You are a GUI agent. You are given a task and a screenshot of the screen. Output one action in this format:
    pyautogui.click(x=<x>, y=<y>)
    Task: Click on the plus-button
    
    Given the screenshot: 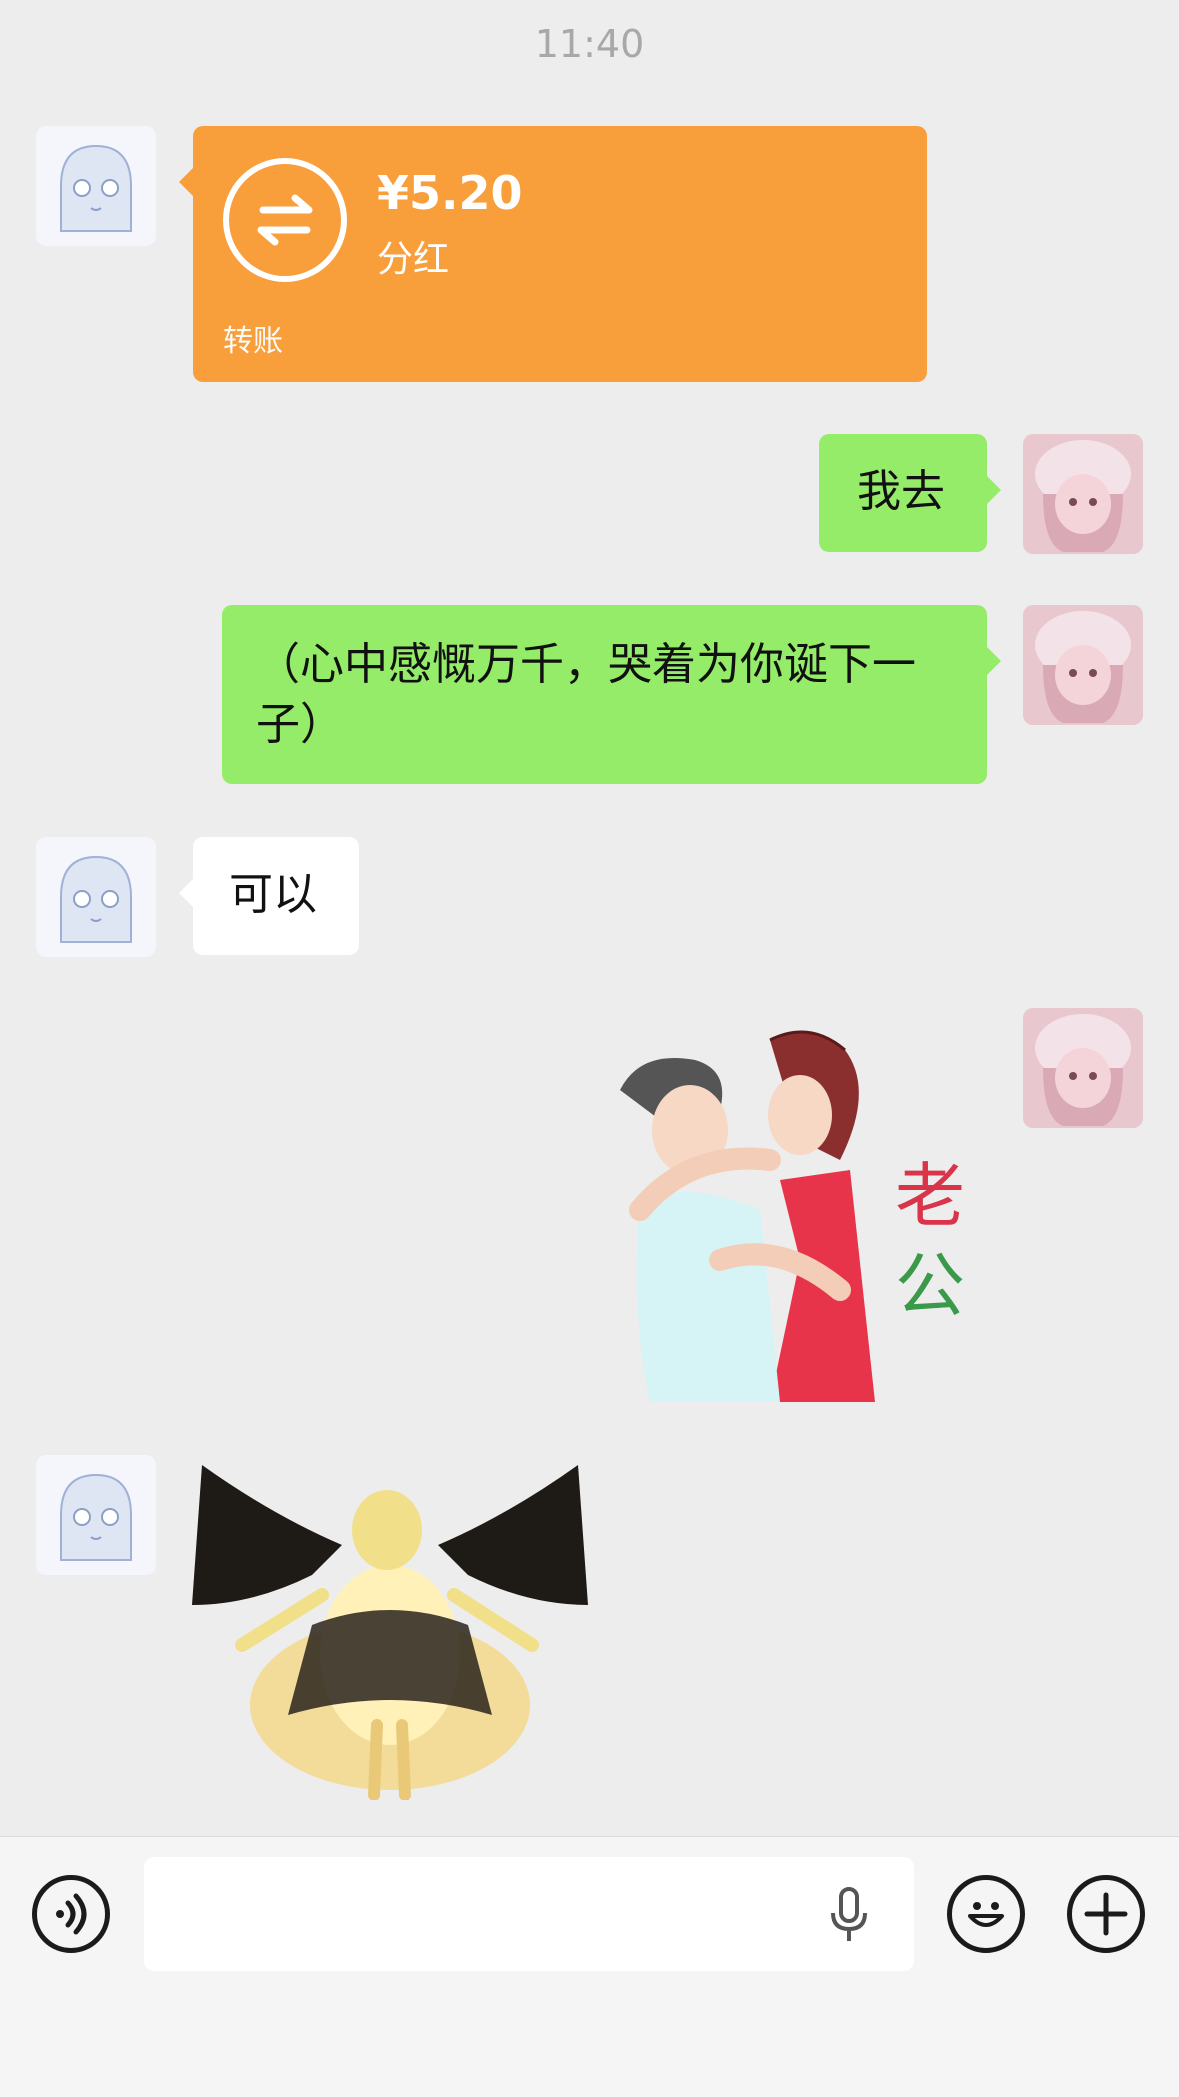 What is the action you would take?
    pyautogui.click(x=1106, y=1914)
    